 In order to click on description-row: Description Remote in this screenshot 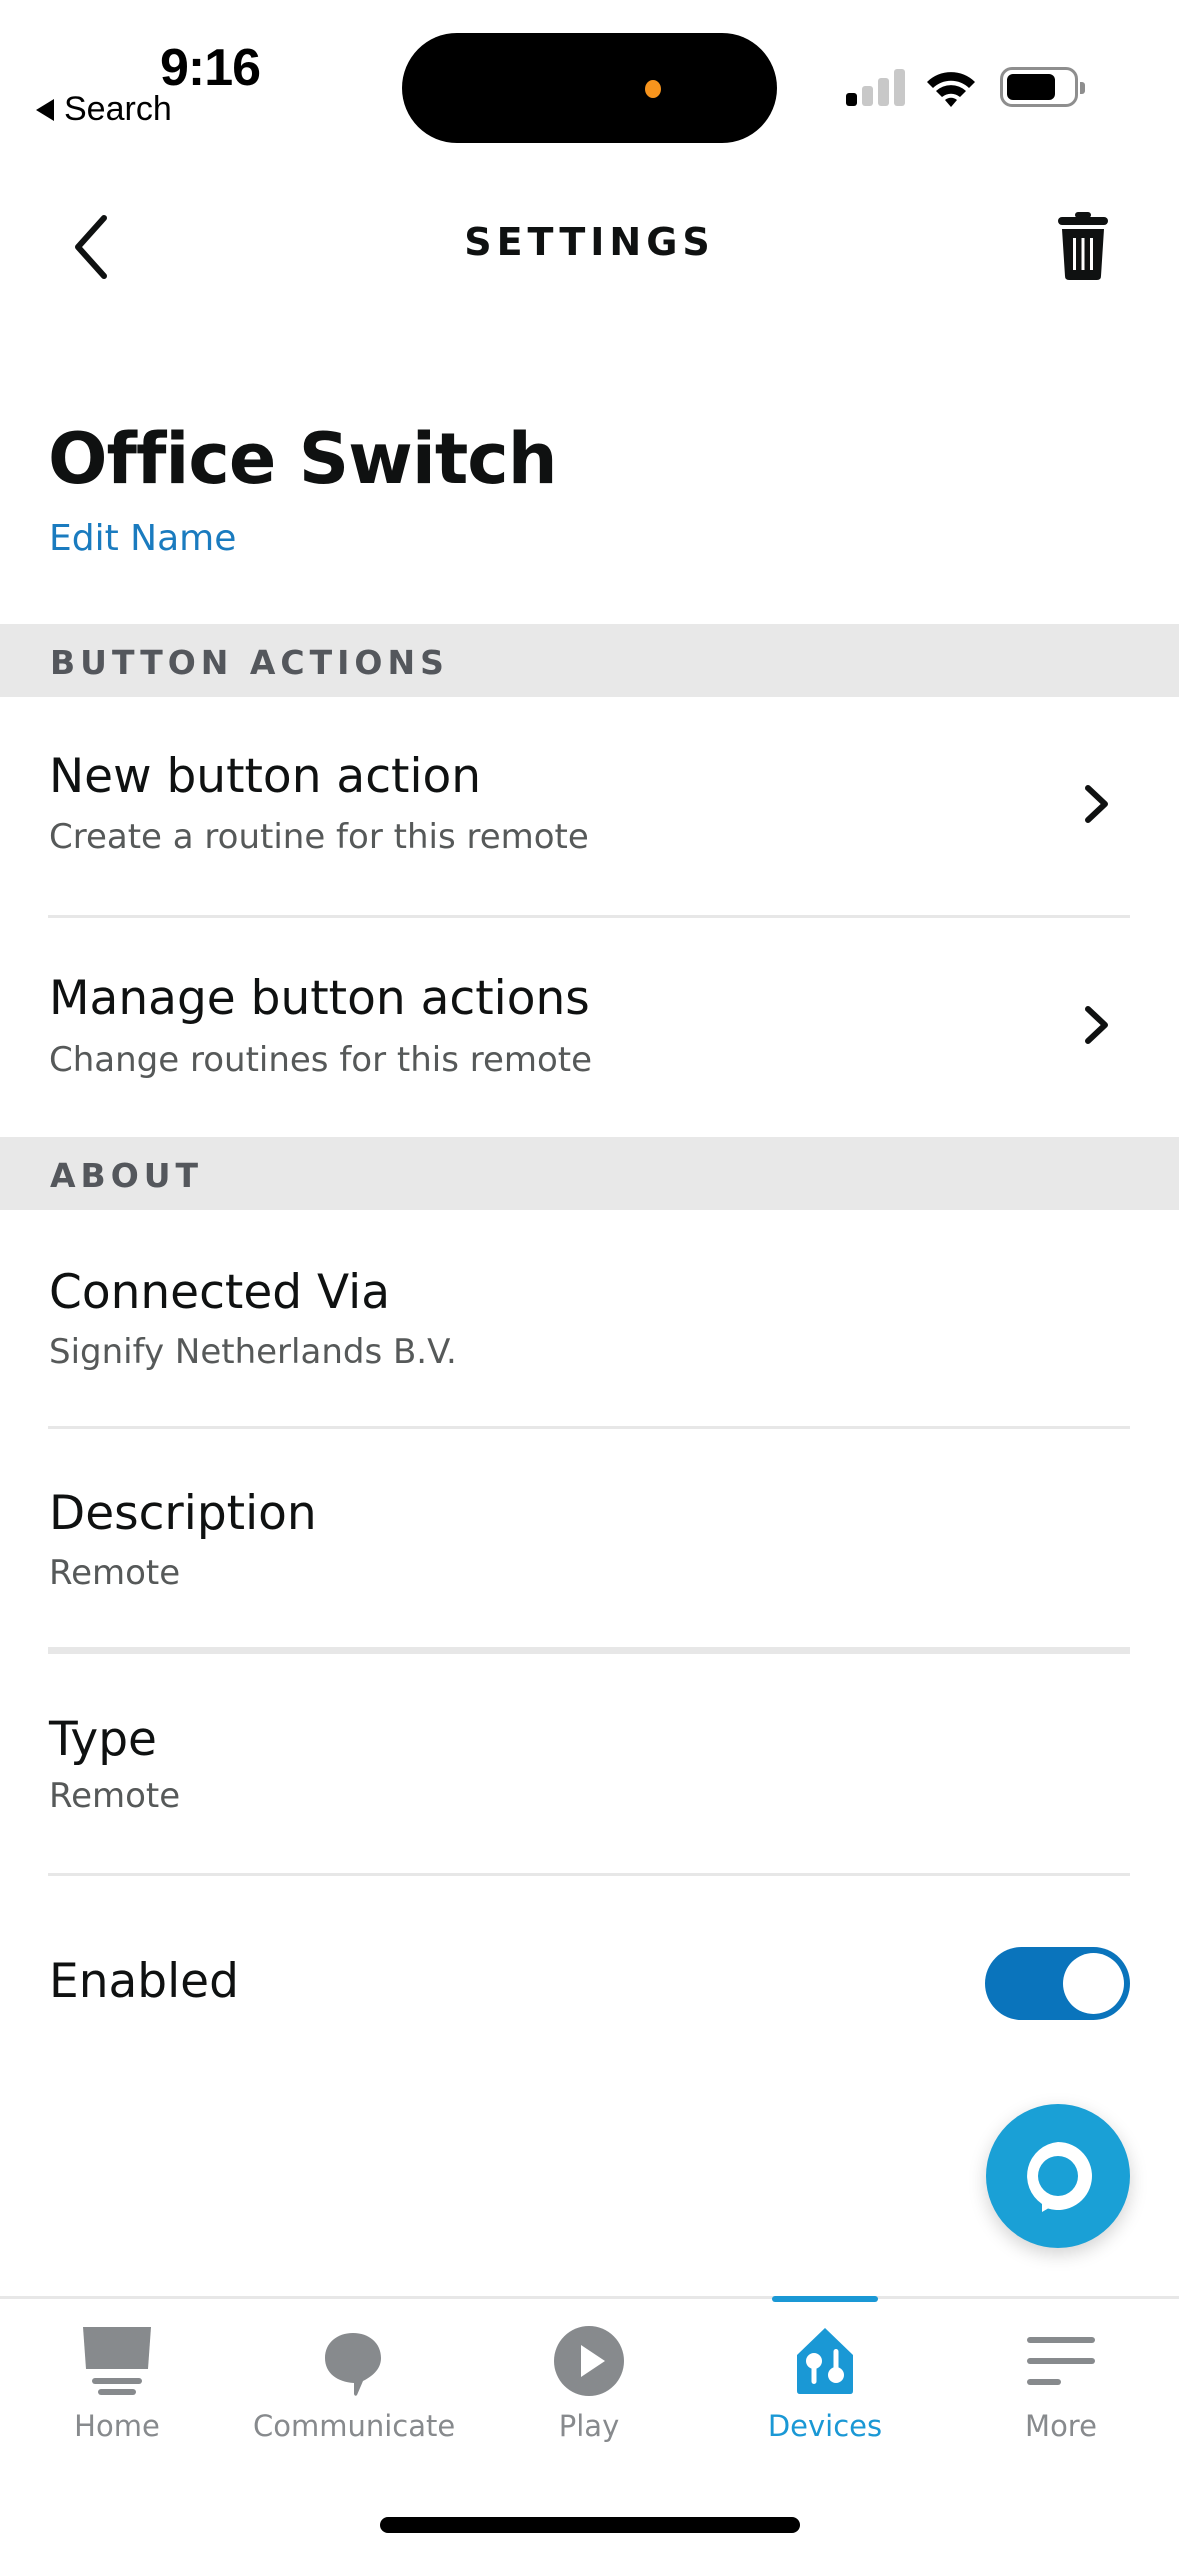, I will do `click(589, 1538)`.